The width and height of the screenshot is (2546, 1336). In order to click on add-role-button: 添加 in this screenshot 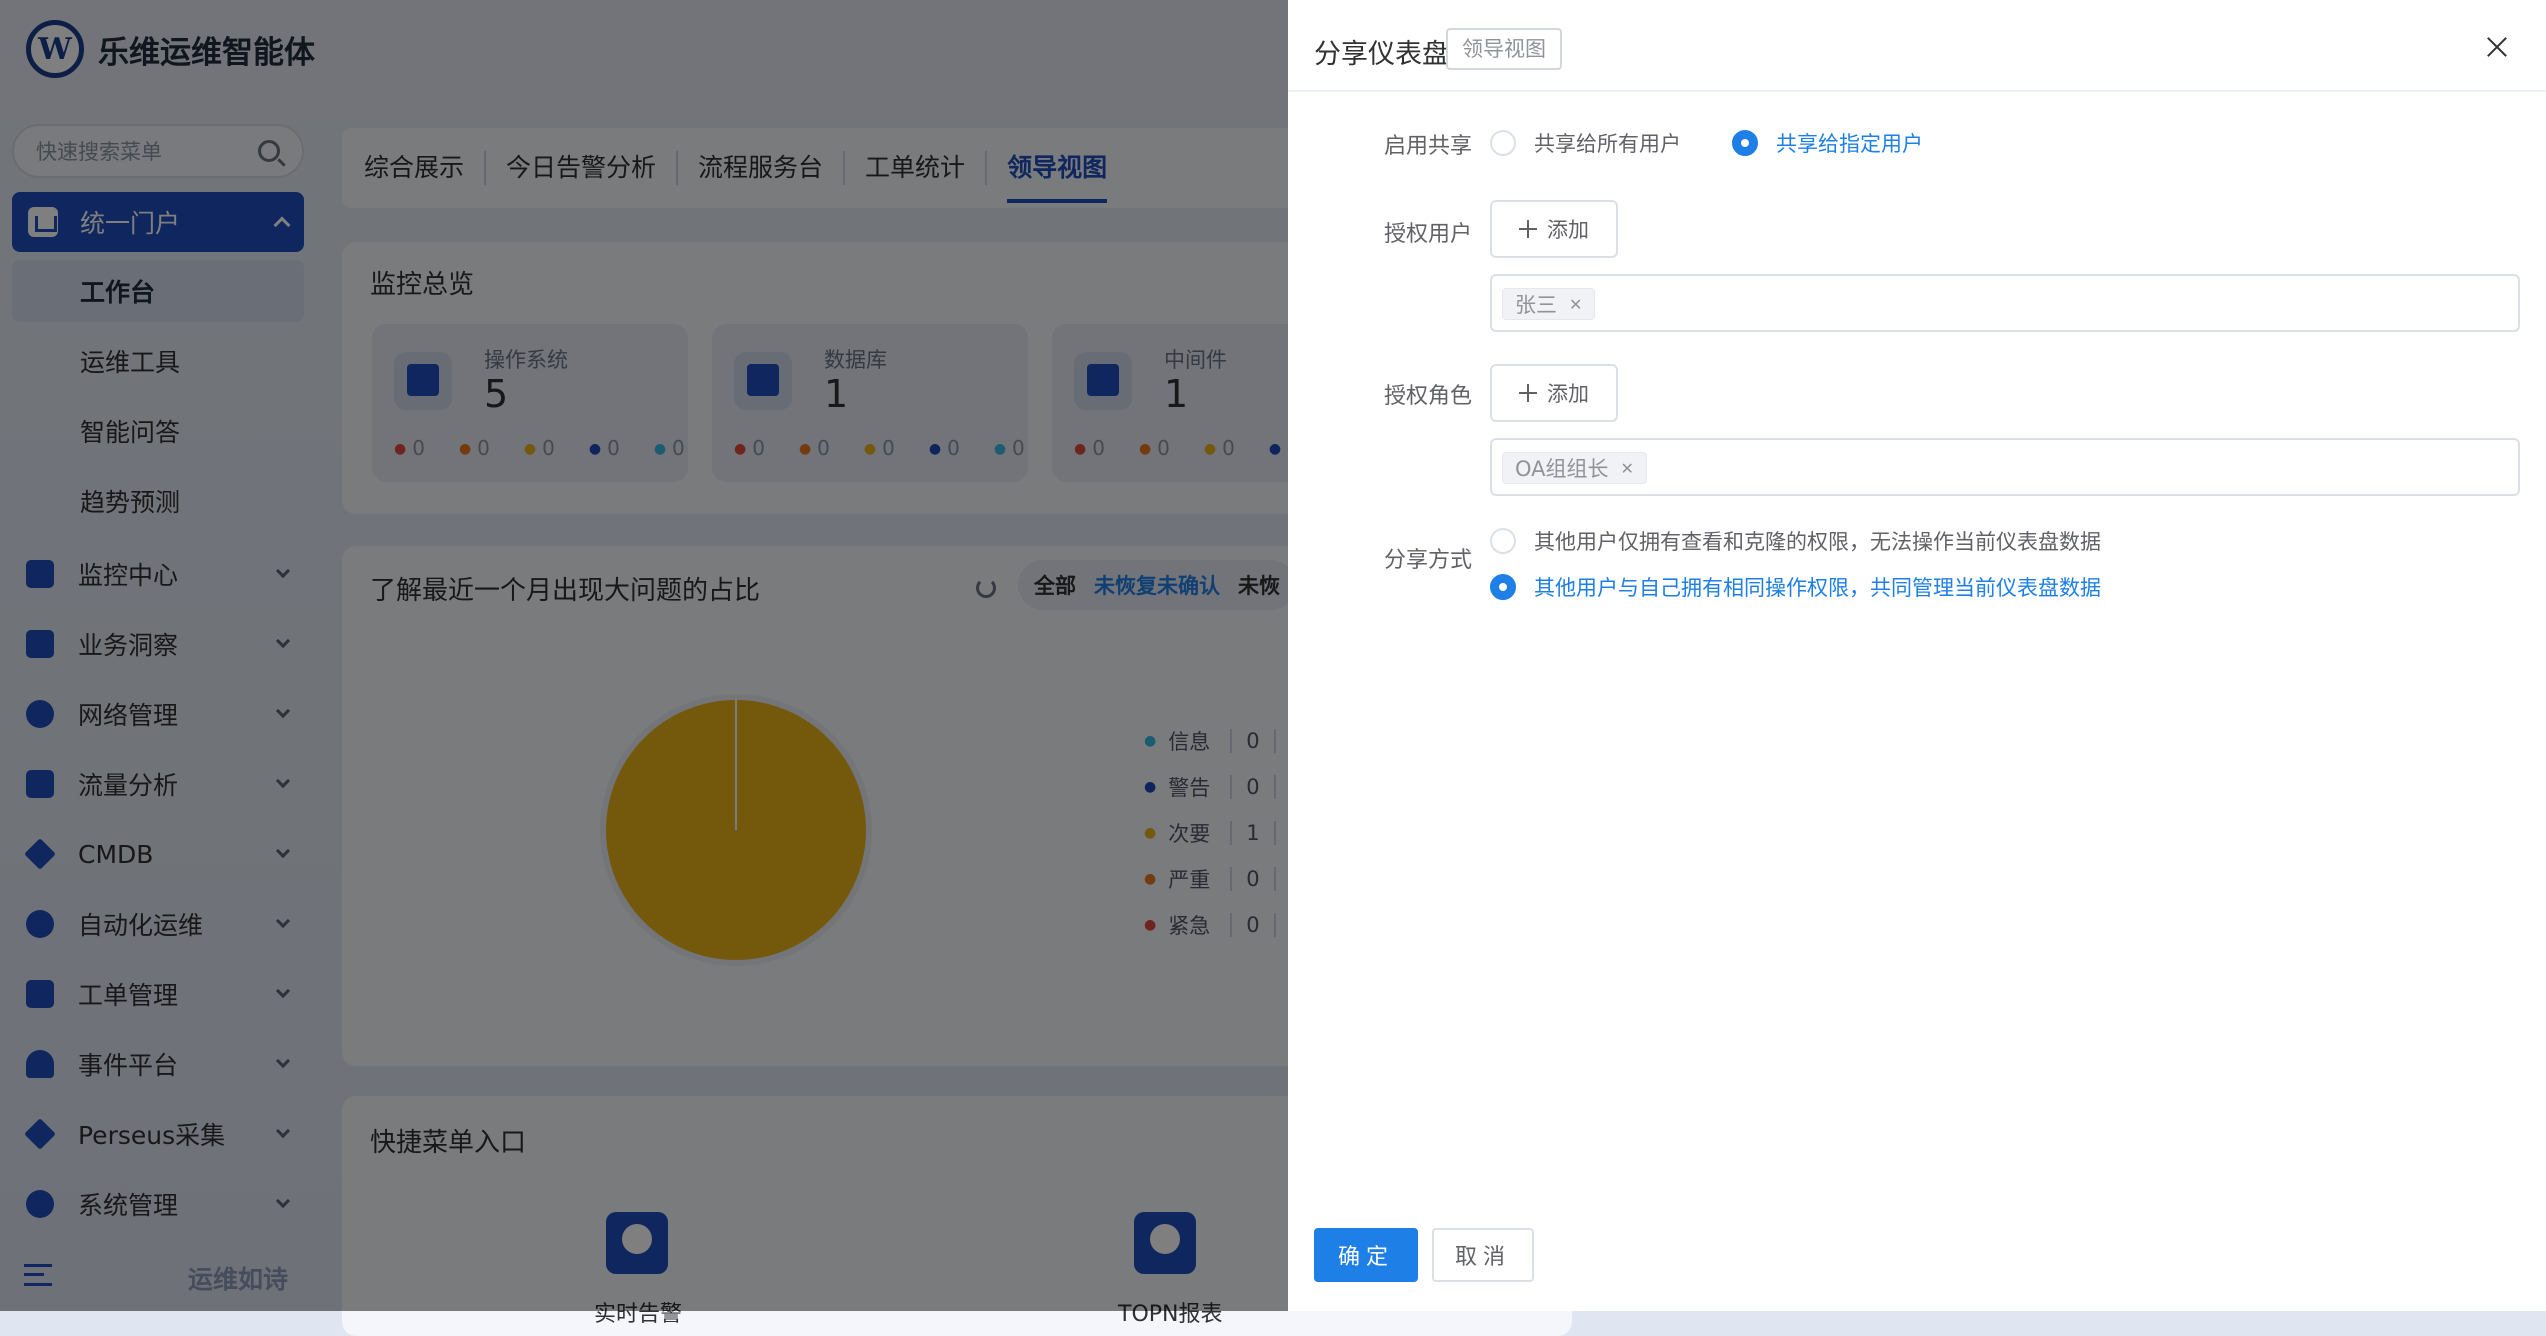, I will do `click(1554, 393)`.